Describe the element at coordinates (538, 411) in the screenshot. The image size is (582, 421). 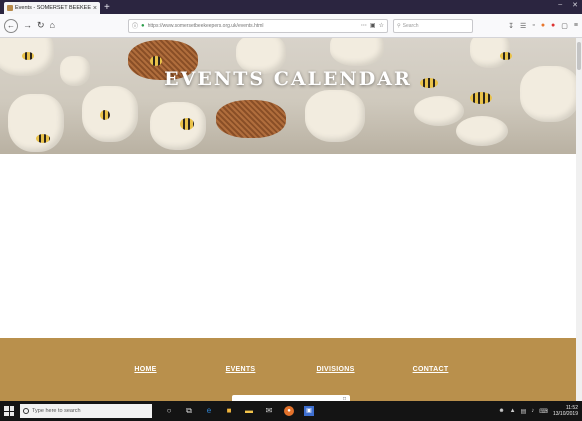
I see `system-tray: ☻ ▲ ▤ ♪ ⌨ 11:52 13/10/2019` at that location.